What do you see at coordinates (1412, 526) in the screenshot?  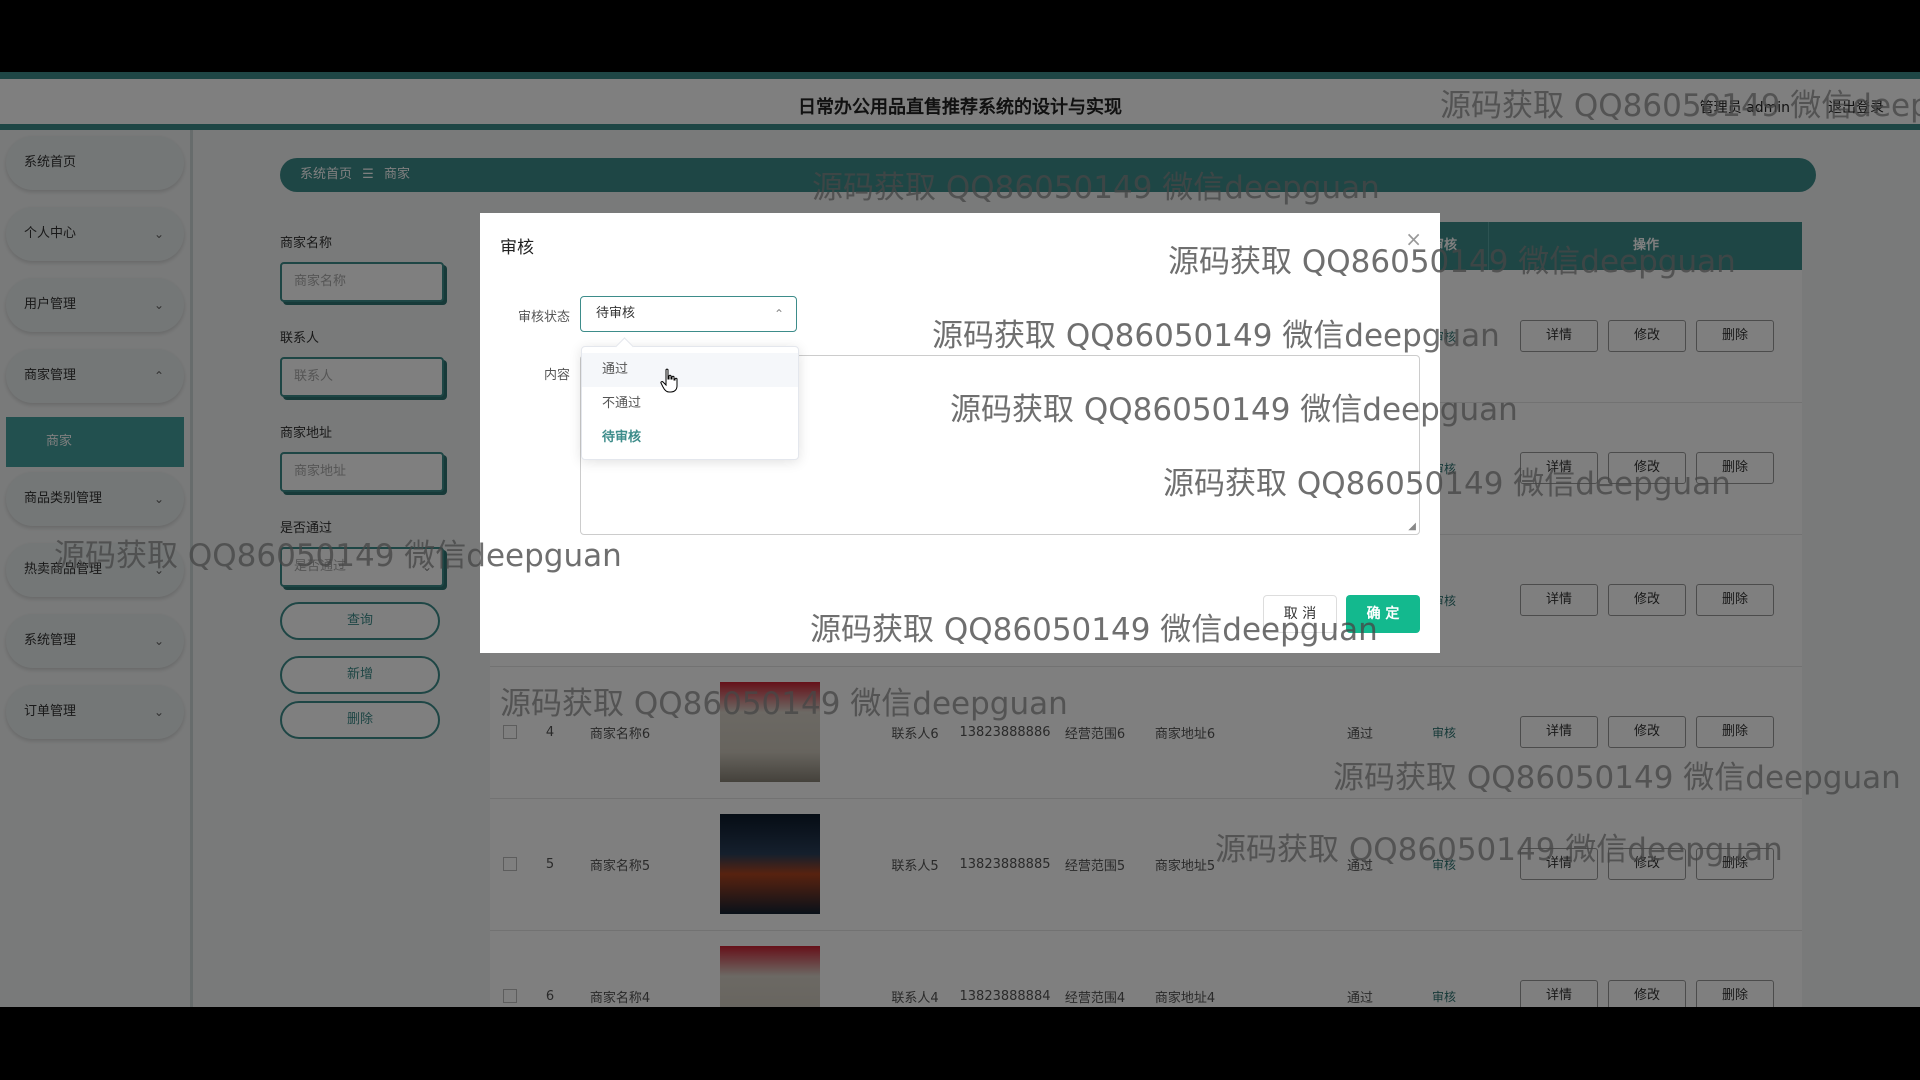 I see `resize-handle-icon: ◢` at bounding box center [1412, 526].